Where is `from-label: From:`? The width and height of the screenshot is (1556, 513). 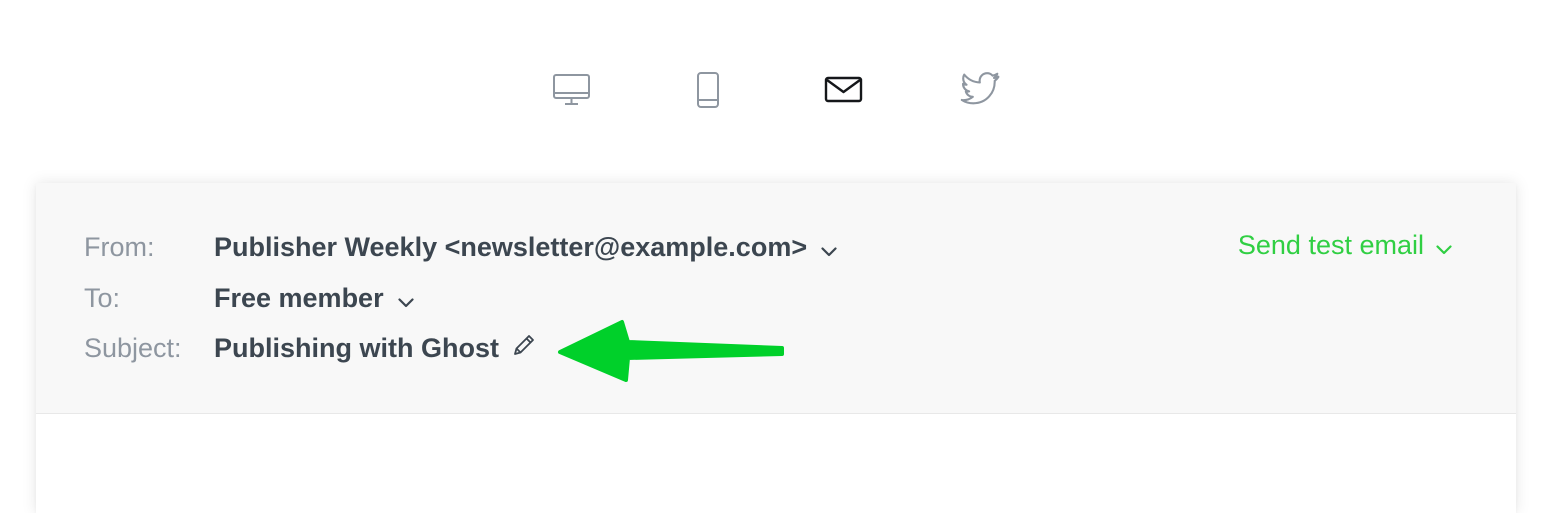
from-label: From: is located at coordinates (119, 246).